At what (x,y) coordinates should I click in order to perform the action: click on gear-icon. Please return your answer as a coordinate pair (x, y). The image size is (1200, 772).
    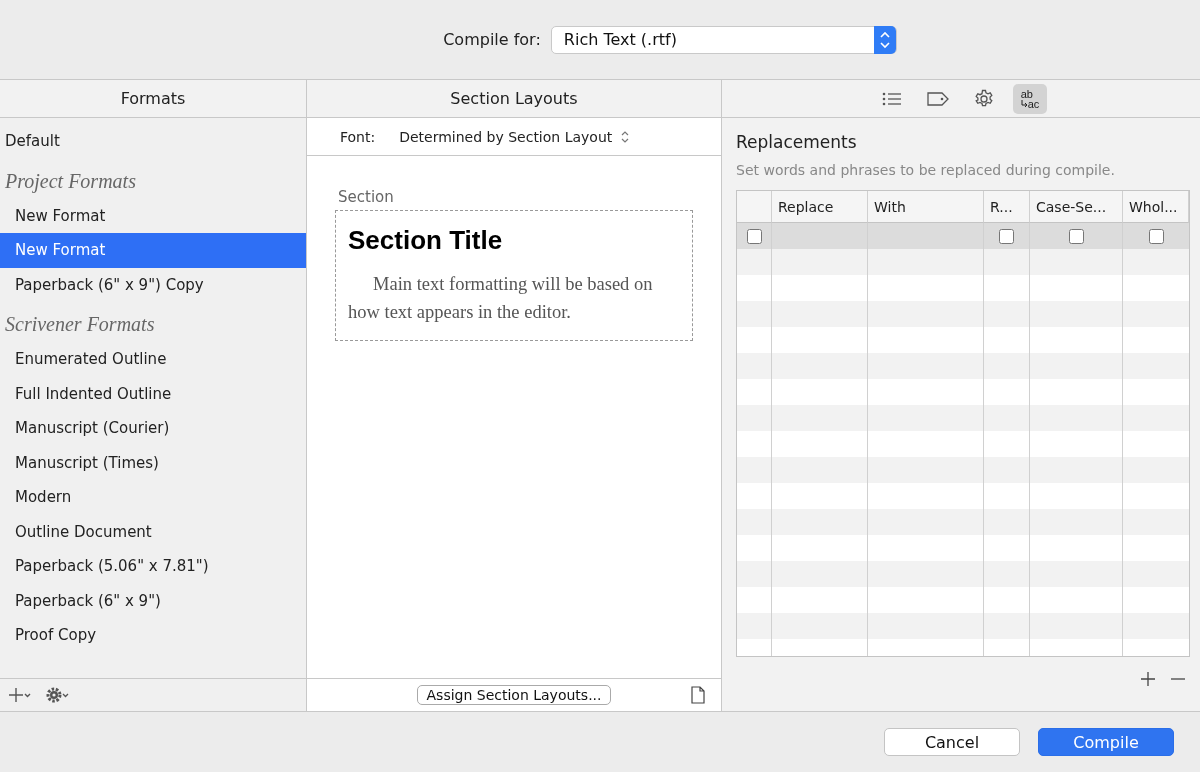
    Looking at the image, I should click on (984, 98).